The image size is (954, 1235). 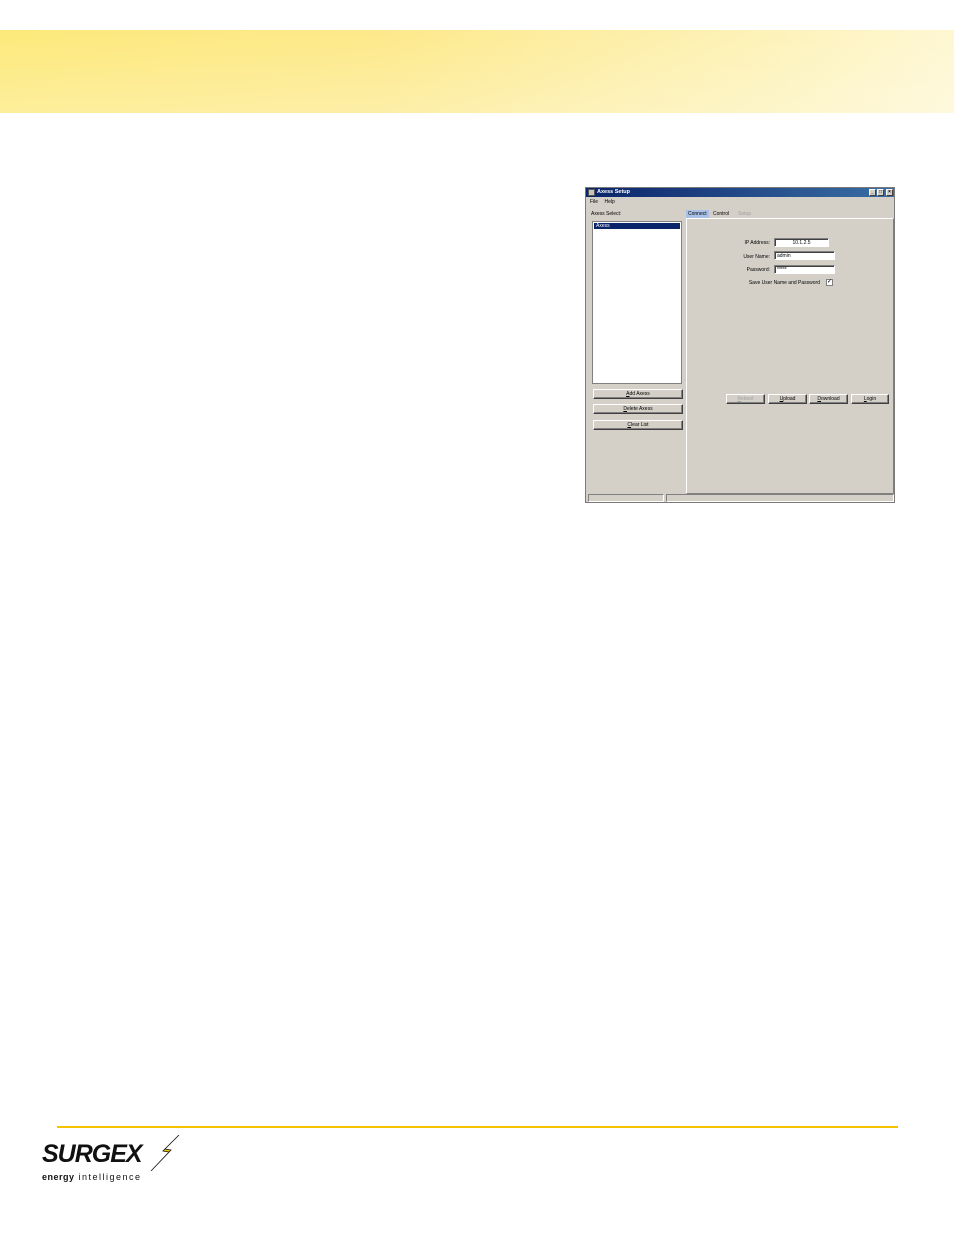 What do you see at coordinates (757, 243) in the screenshot?
I see `ip-address-label: IP Address:` at bounding box center [757, 243].